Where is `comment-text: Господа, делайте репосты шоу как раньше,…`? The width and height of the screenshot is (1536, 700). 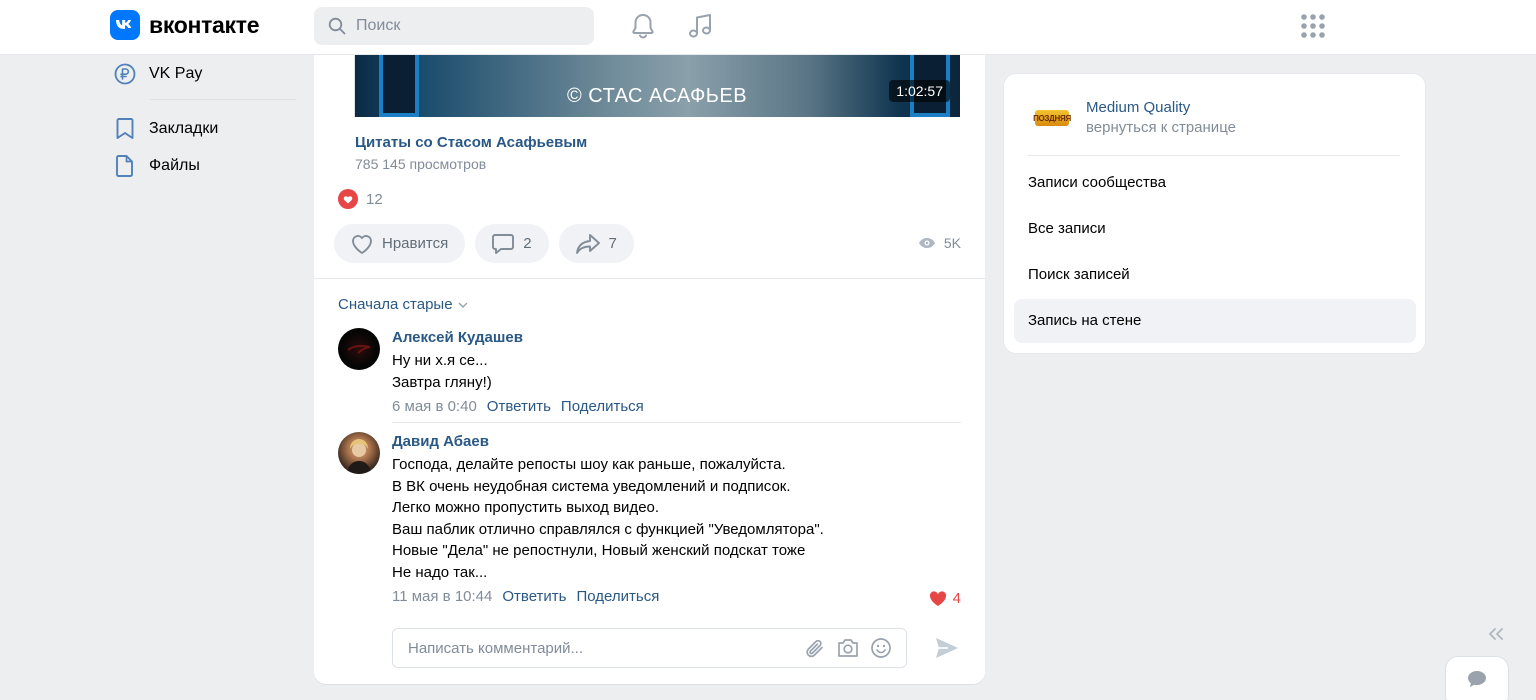 comment-text: Господа, делайте репосты шоу как раньше,… is located at coordinates (676, 518).